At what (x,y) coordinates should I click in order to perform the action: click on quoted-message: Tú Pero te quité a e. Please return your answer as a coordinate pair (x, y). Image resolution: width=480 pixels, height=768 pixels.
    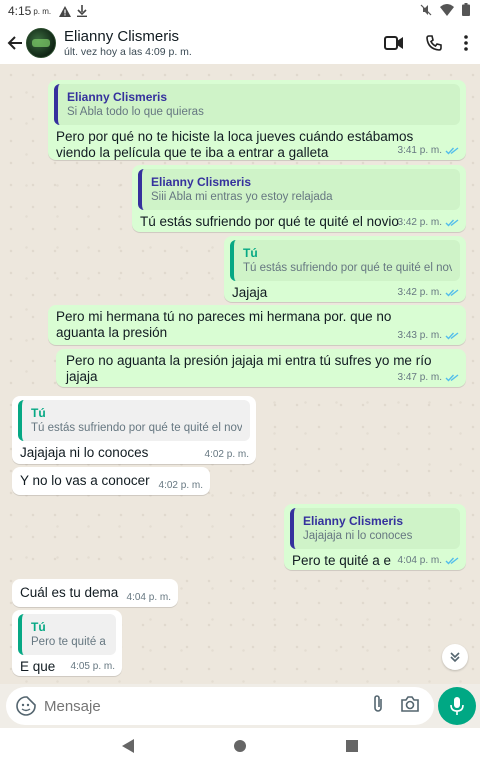
    Looking at the image, I should click on (67, 634).